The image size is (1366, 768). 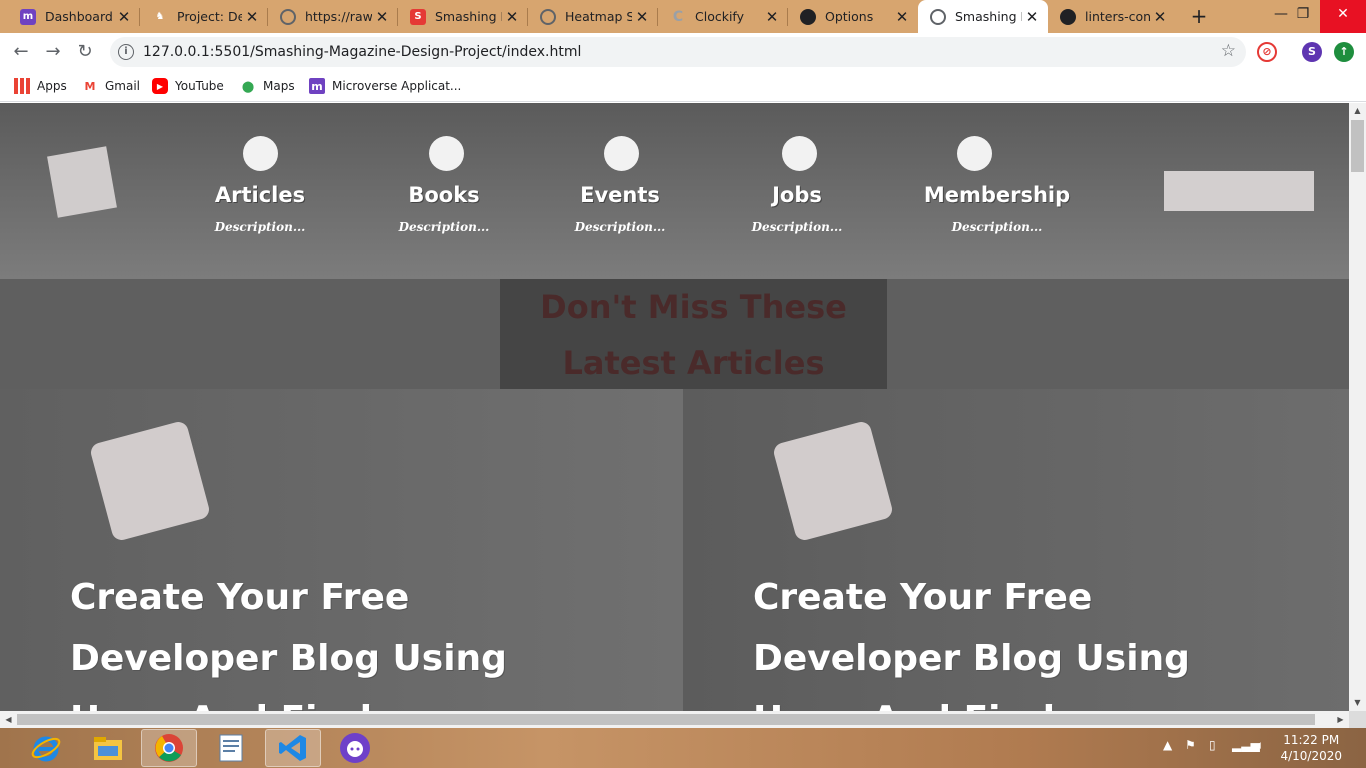 I want to click on tab-dashboard: m Dashboard ✕, so click(x=74, y=16).